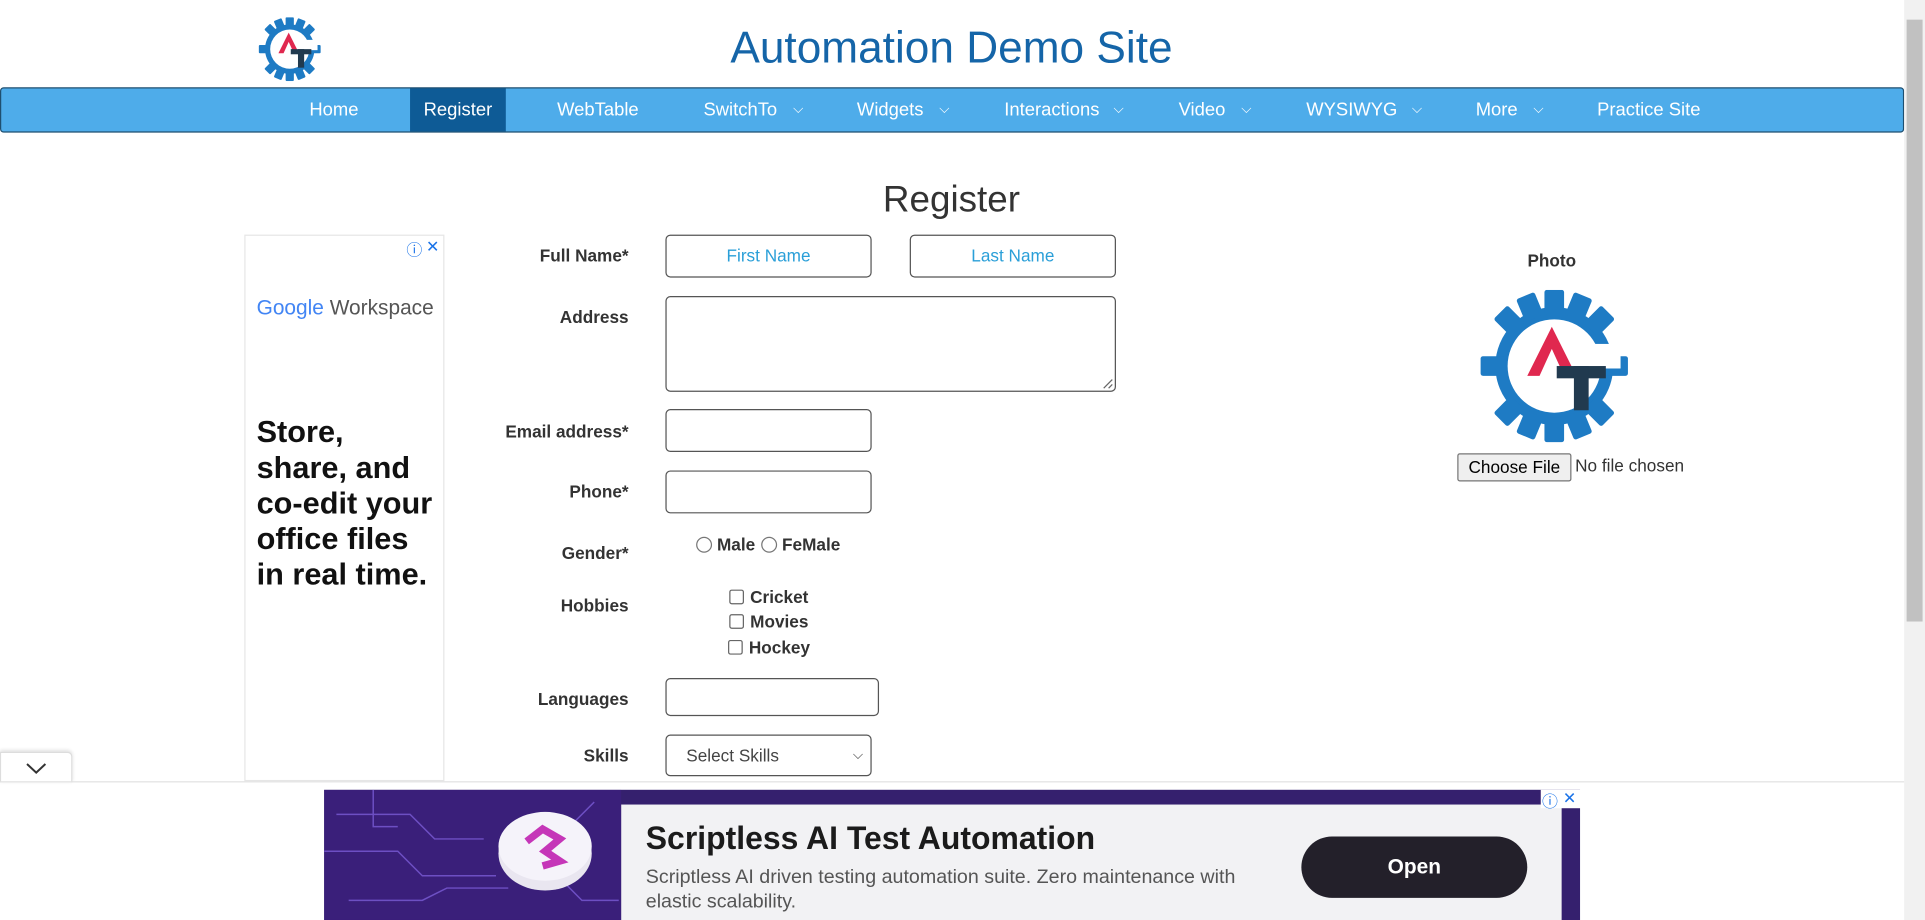 This screenshot has width=1925, height=920. Describe the element at coordinates (870, 838) in the screenshot. I see `ad-title: Scriptless AI Test Automation` at that location.